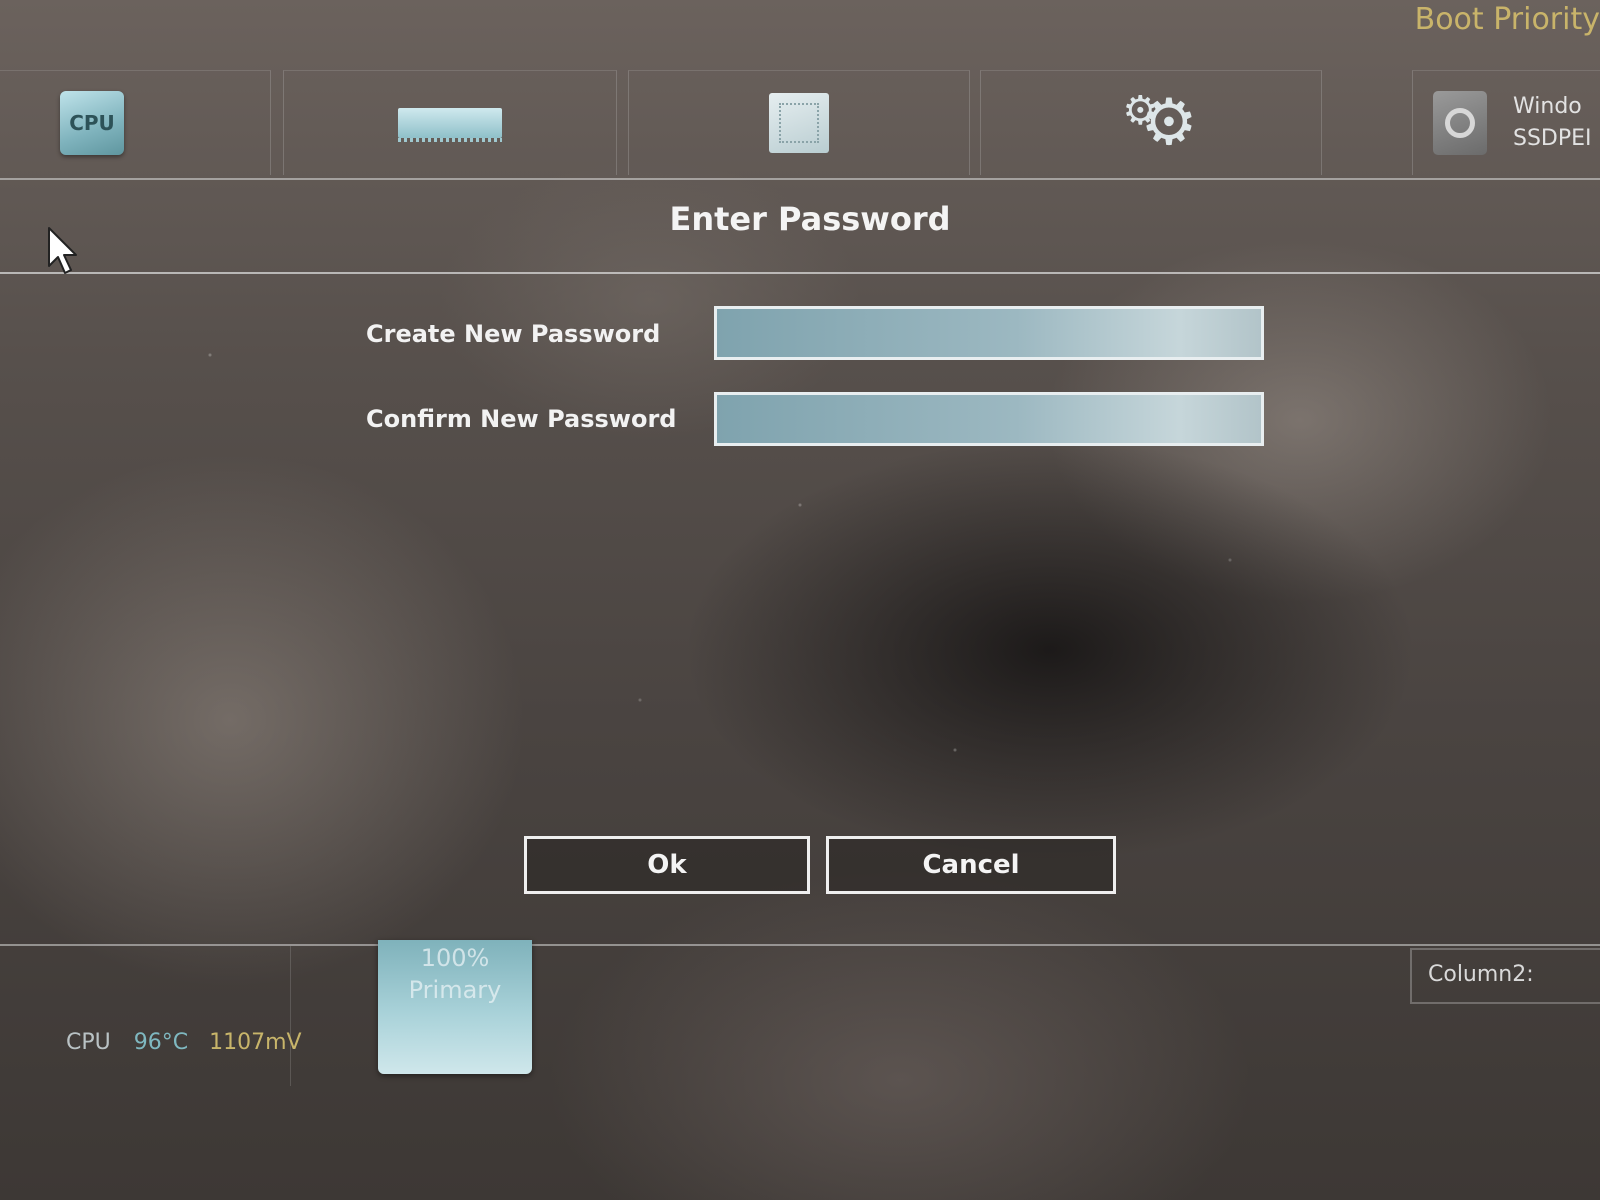  I want to click on cpu-temperature: 96°C, so click(161, 1042).